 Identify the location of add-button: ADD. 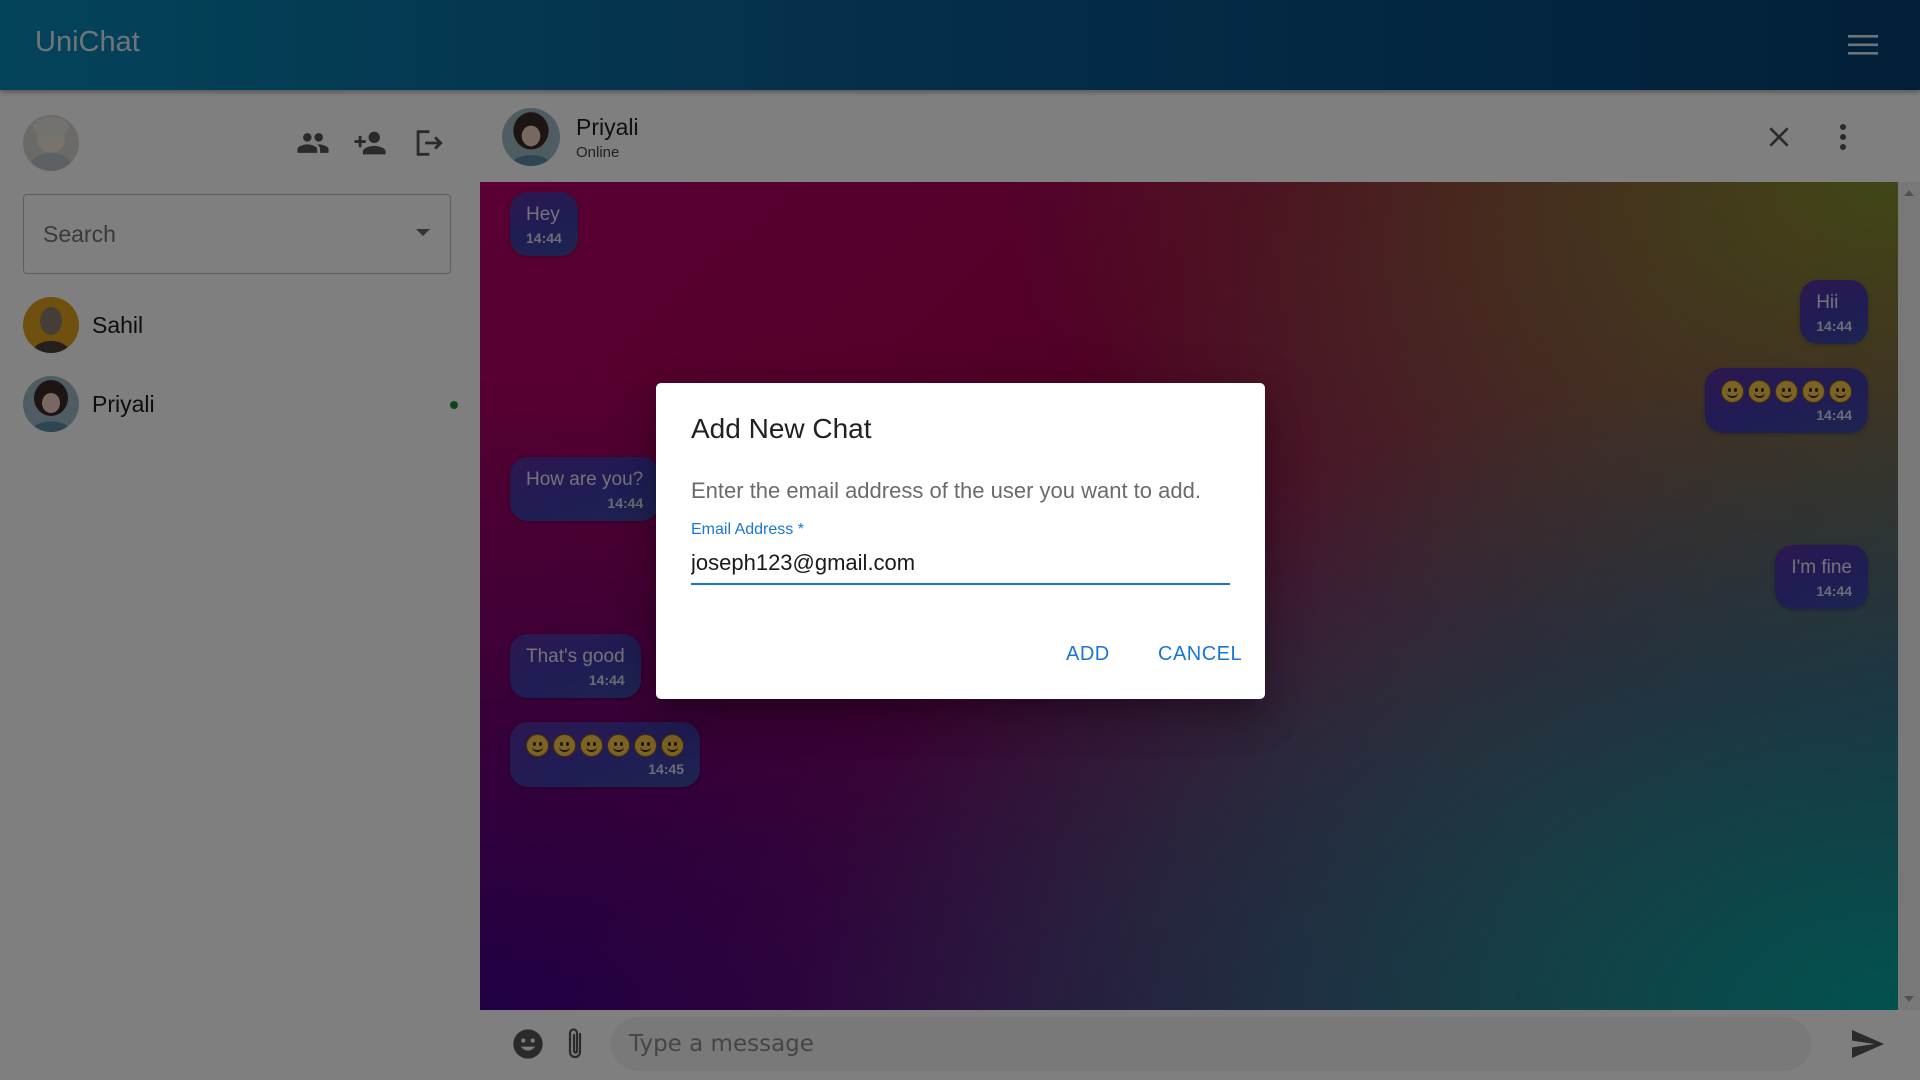
(1088, 654).